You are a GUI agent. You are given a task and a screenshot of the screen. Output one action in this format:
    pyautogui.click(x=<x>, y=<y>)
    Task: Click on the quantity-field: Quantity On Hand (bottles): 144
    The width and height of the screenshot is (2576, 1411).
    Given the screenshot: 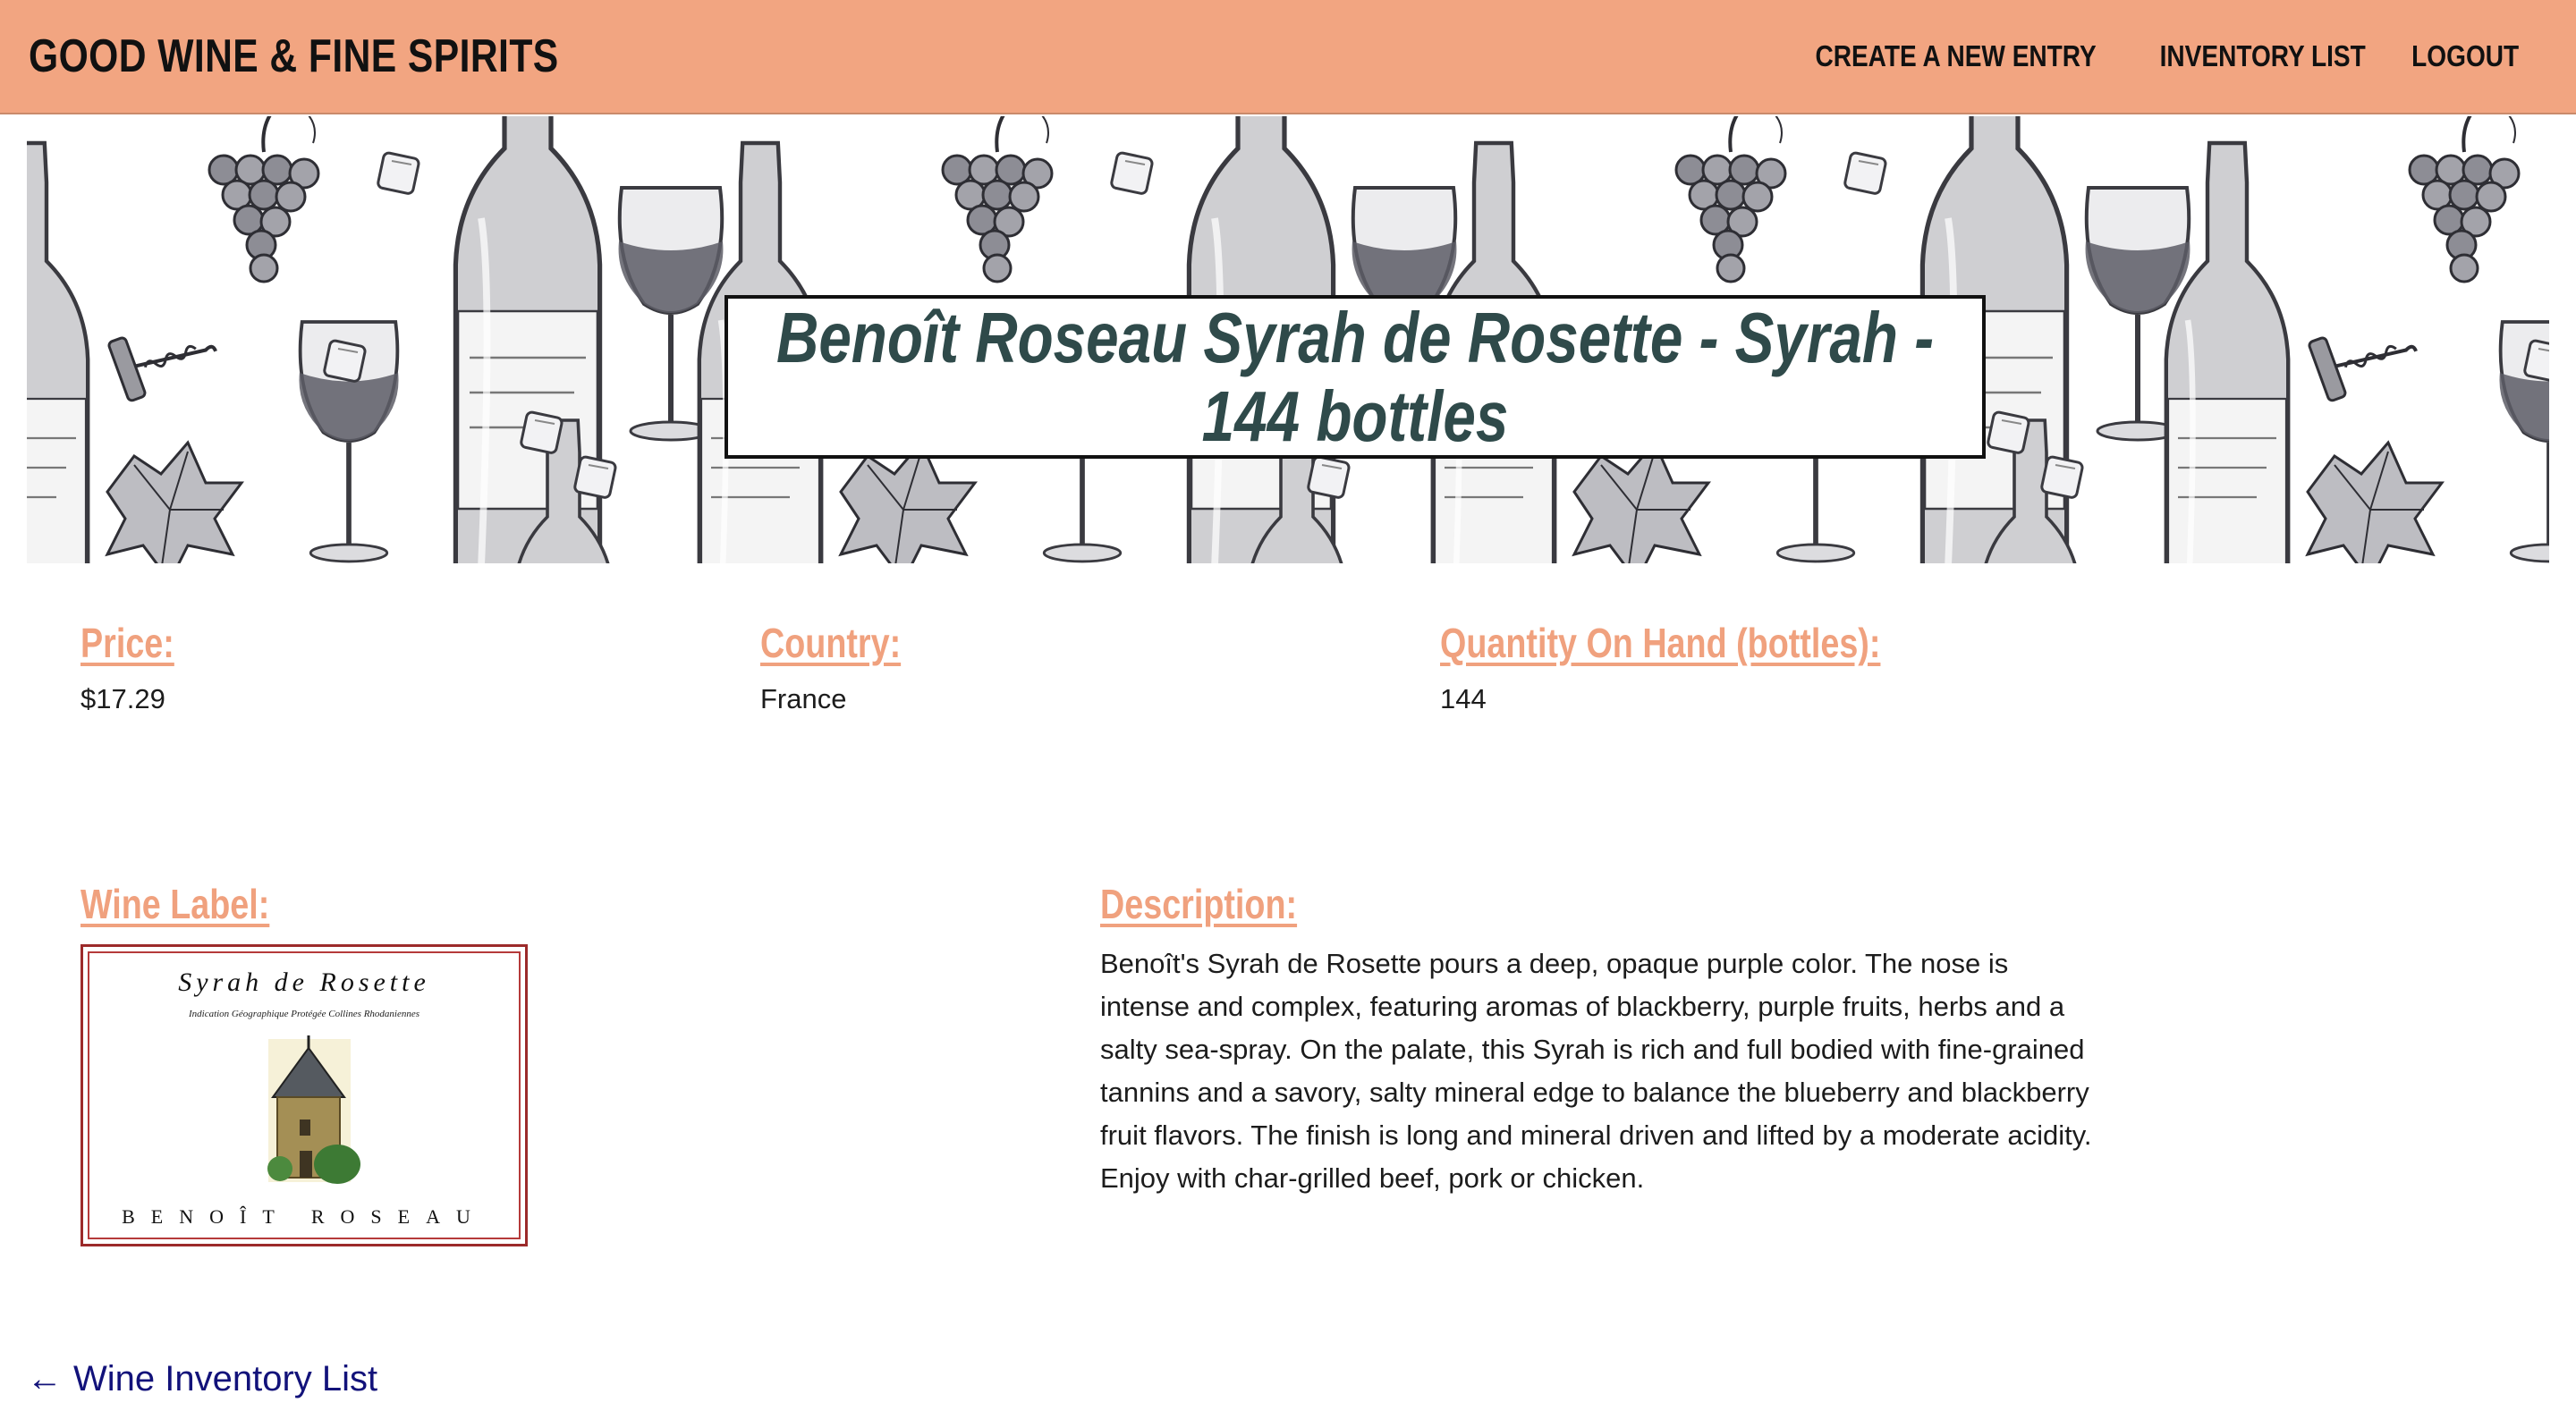 What is the action you would take?
    pyautogui.click(x=1709, y=667)
    